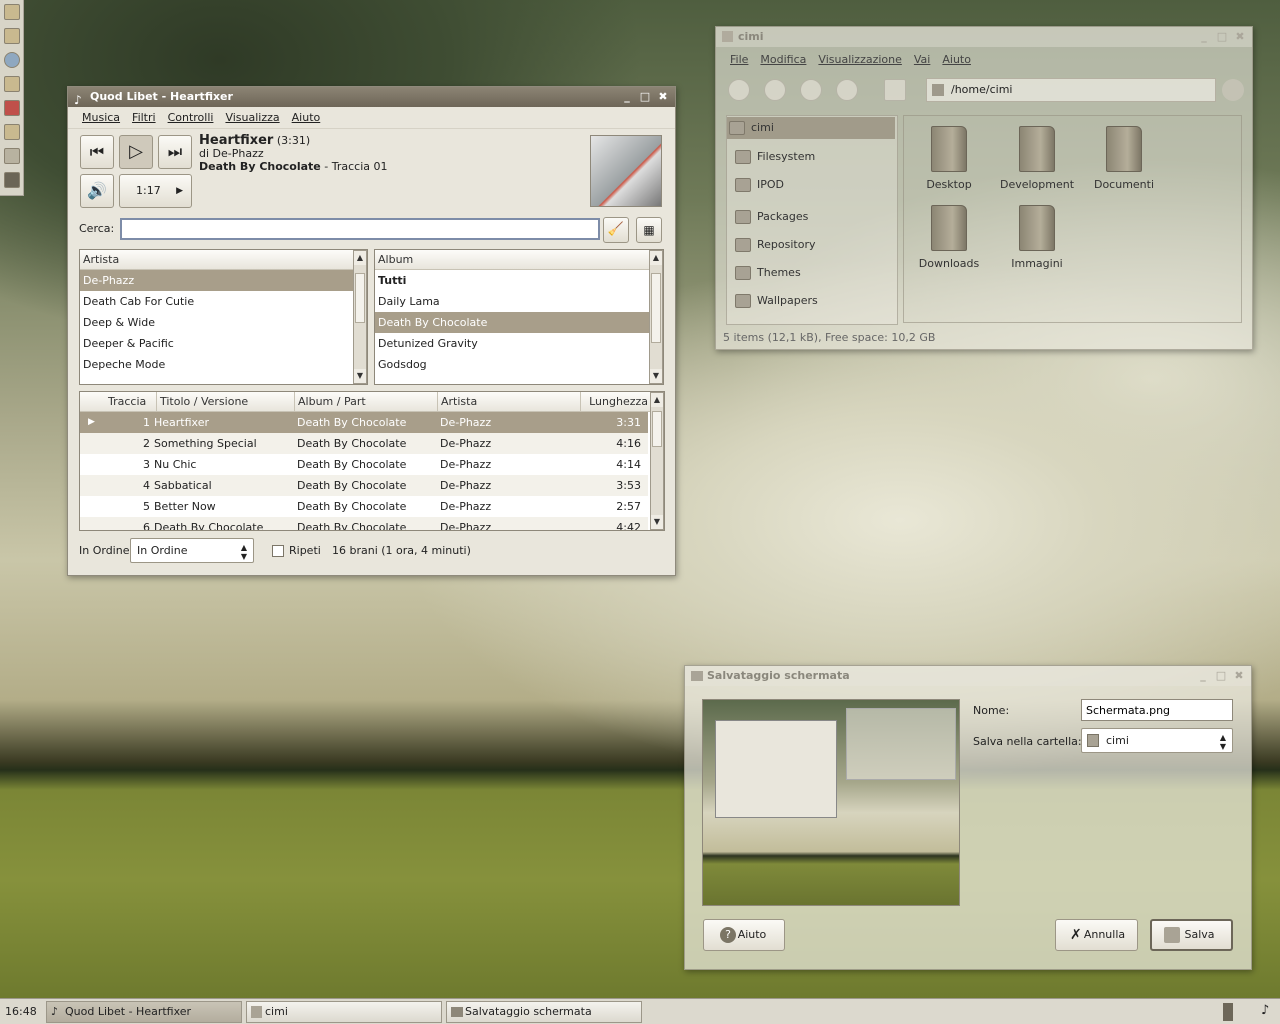  Describe the element at coordinates (305, 550) in the screenshot. I see `repeat-label: Ripeti` at that location.